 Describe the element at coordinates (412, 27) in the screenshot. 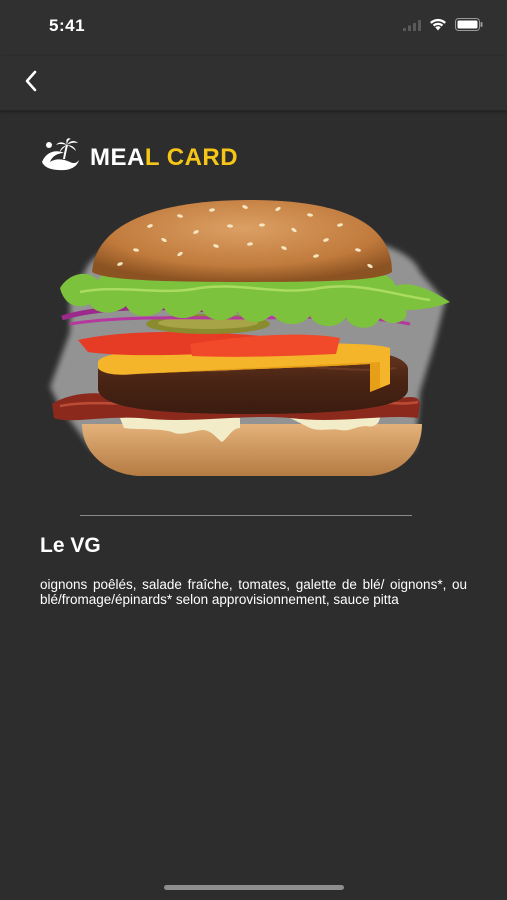

I see `signal-icon` at that location.